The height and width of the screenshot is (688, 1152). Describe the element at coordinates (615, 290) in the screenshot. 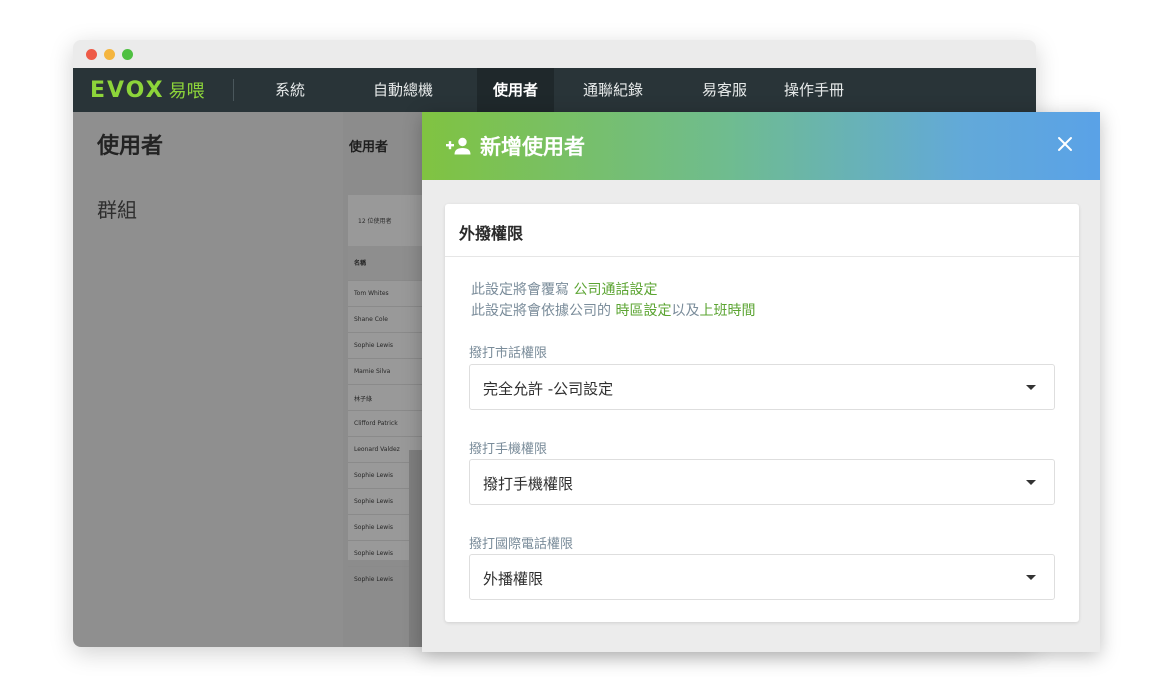

I see `company-call-settings-link: 公司通話設定` at that location.